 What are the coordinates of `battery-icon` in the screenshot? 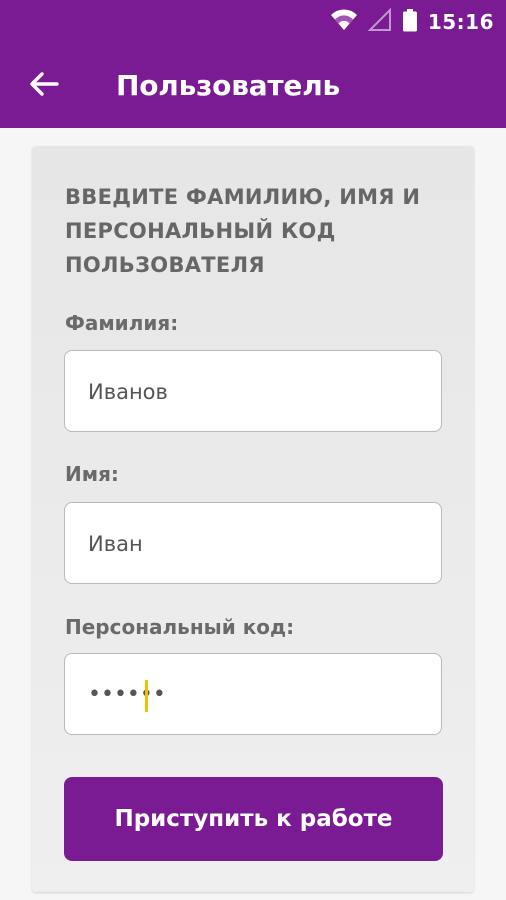 It's located at (410, 22).